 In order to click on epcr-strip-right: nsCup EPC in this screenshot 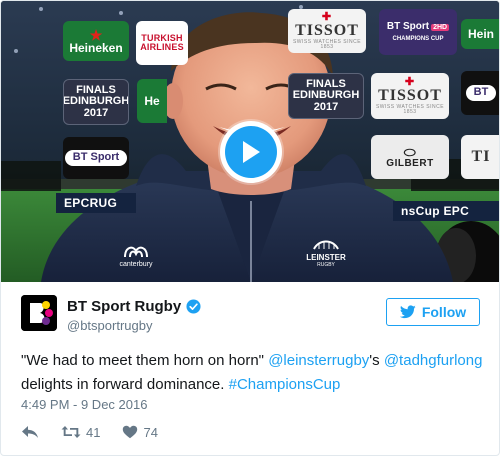, I will do `click(446, 211)`.